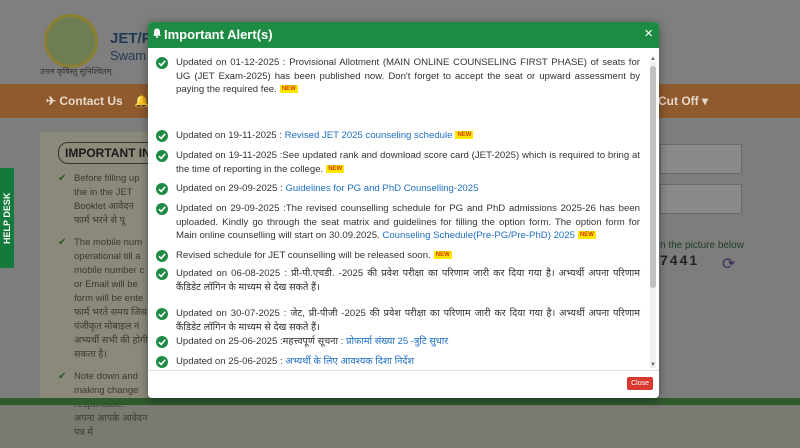 The width and height of the screenshot is (800, 448). I want to click on page-footer, so click(400, 401).